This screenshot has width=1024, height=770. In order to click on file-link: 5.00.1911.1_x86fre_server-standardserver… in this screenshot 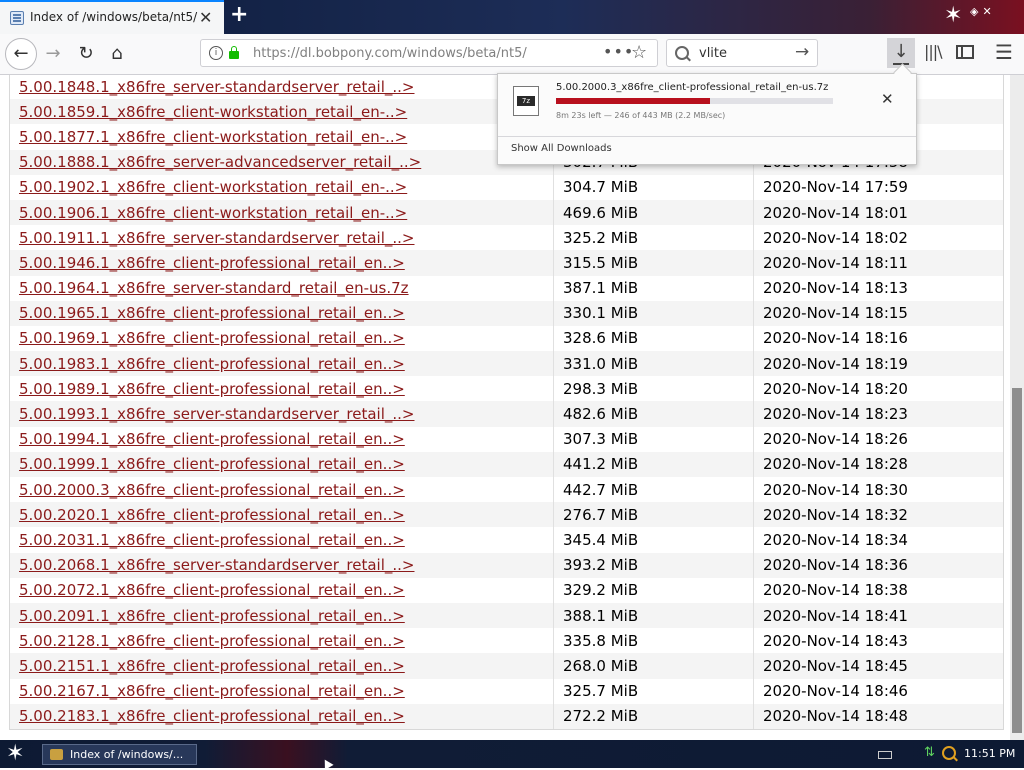, I will do `click(217, 238)`.